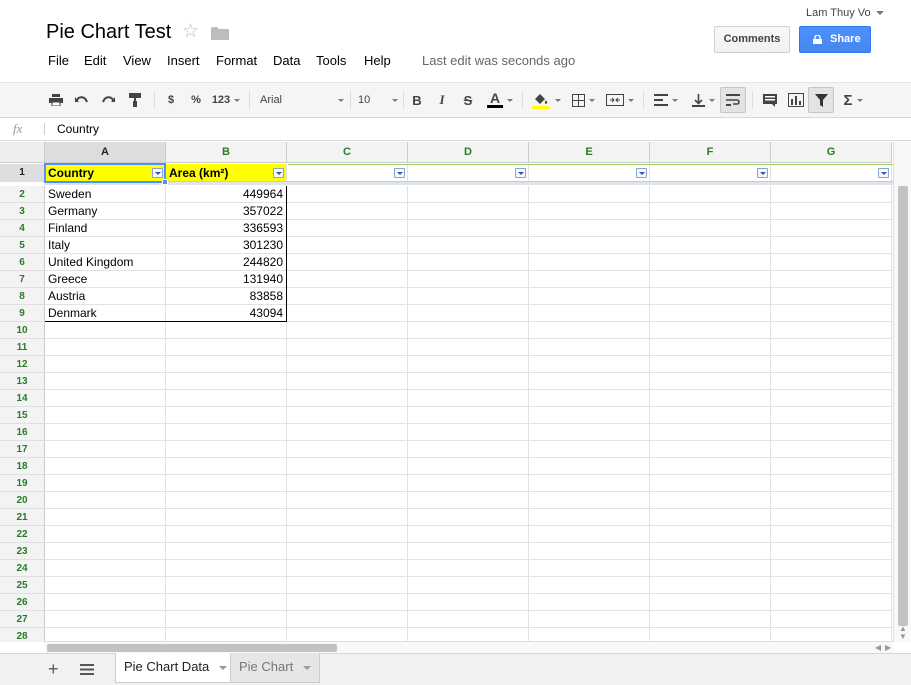  Describe the element at coordinates (468, 619) in the screenshot. I see `cell-d27` at that location.